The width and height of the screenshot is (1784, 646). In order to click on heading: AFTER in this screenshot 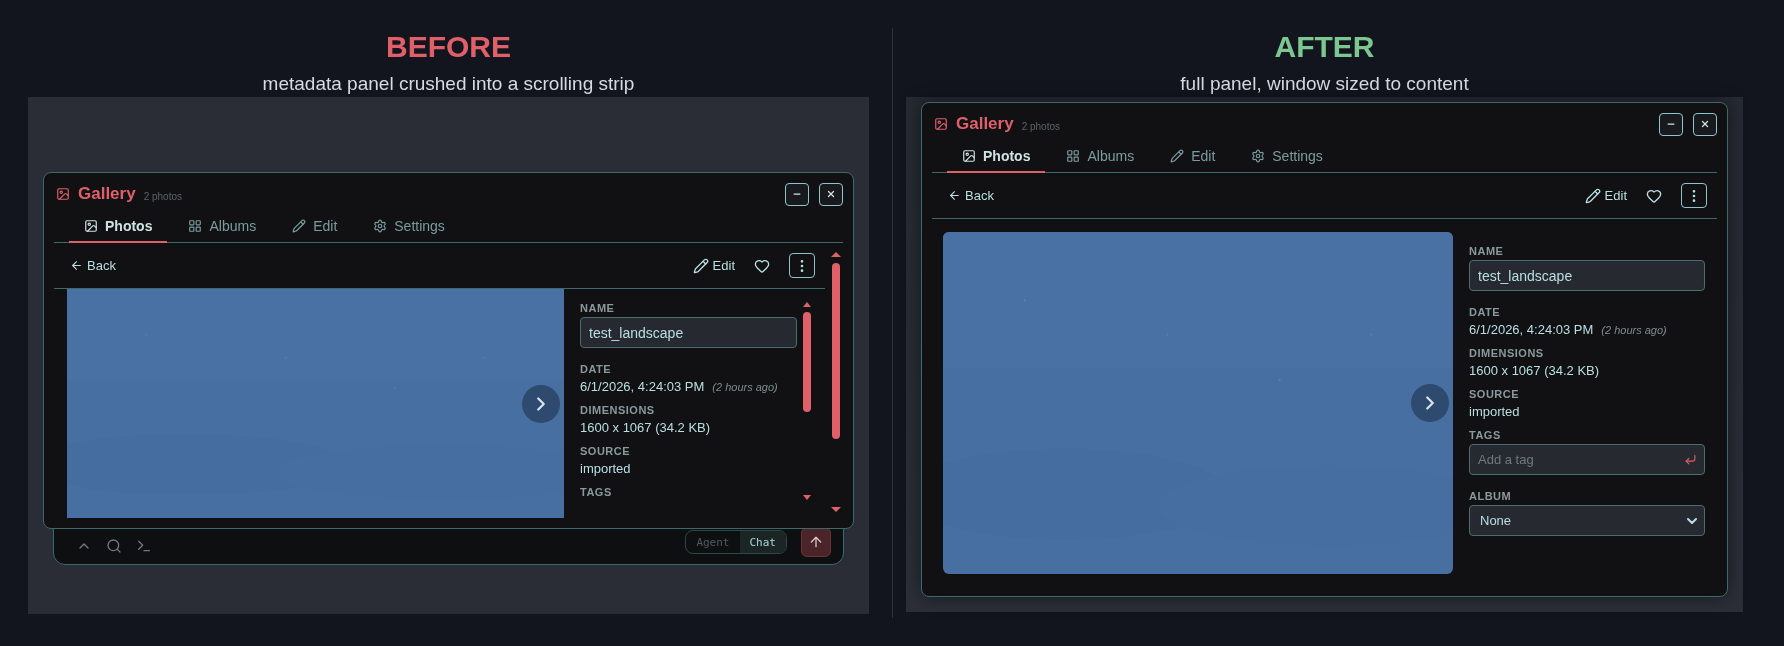, I will do `click(1324, 47)`.